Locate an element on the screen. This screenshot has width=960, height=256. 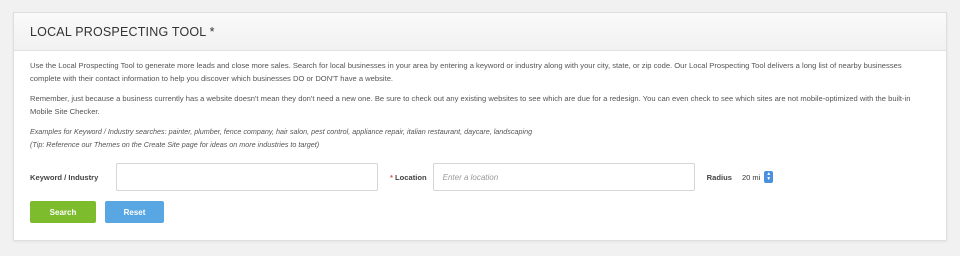
keyword-input is located at coordinates (247, 177).